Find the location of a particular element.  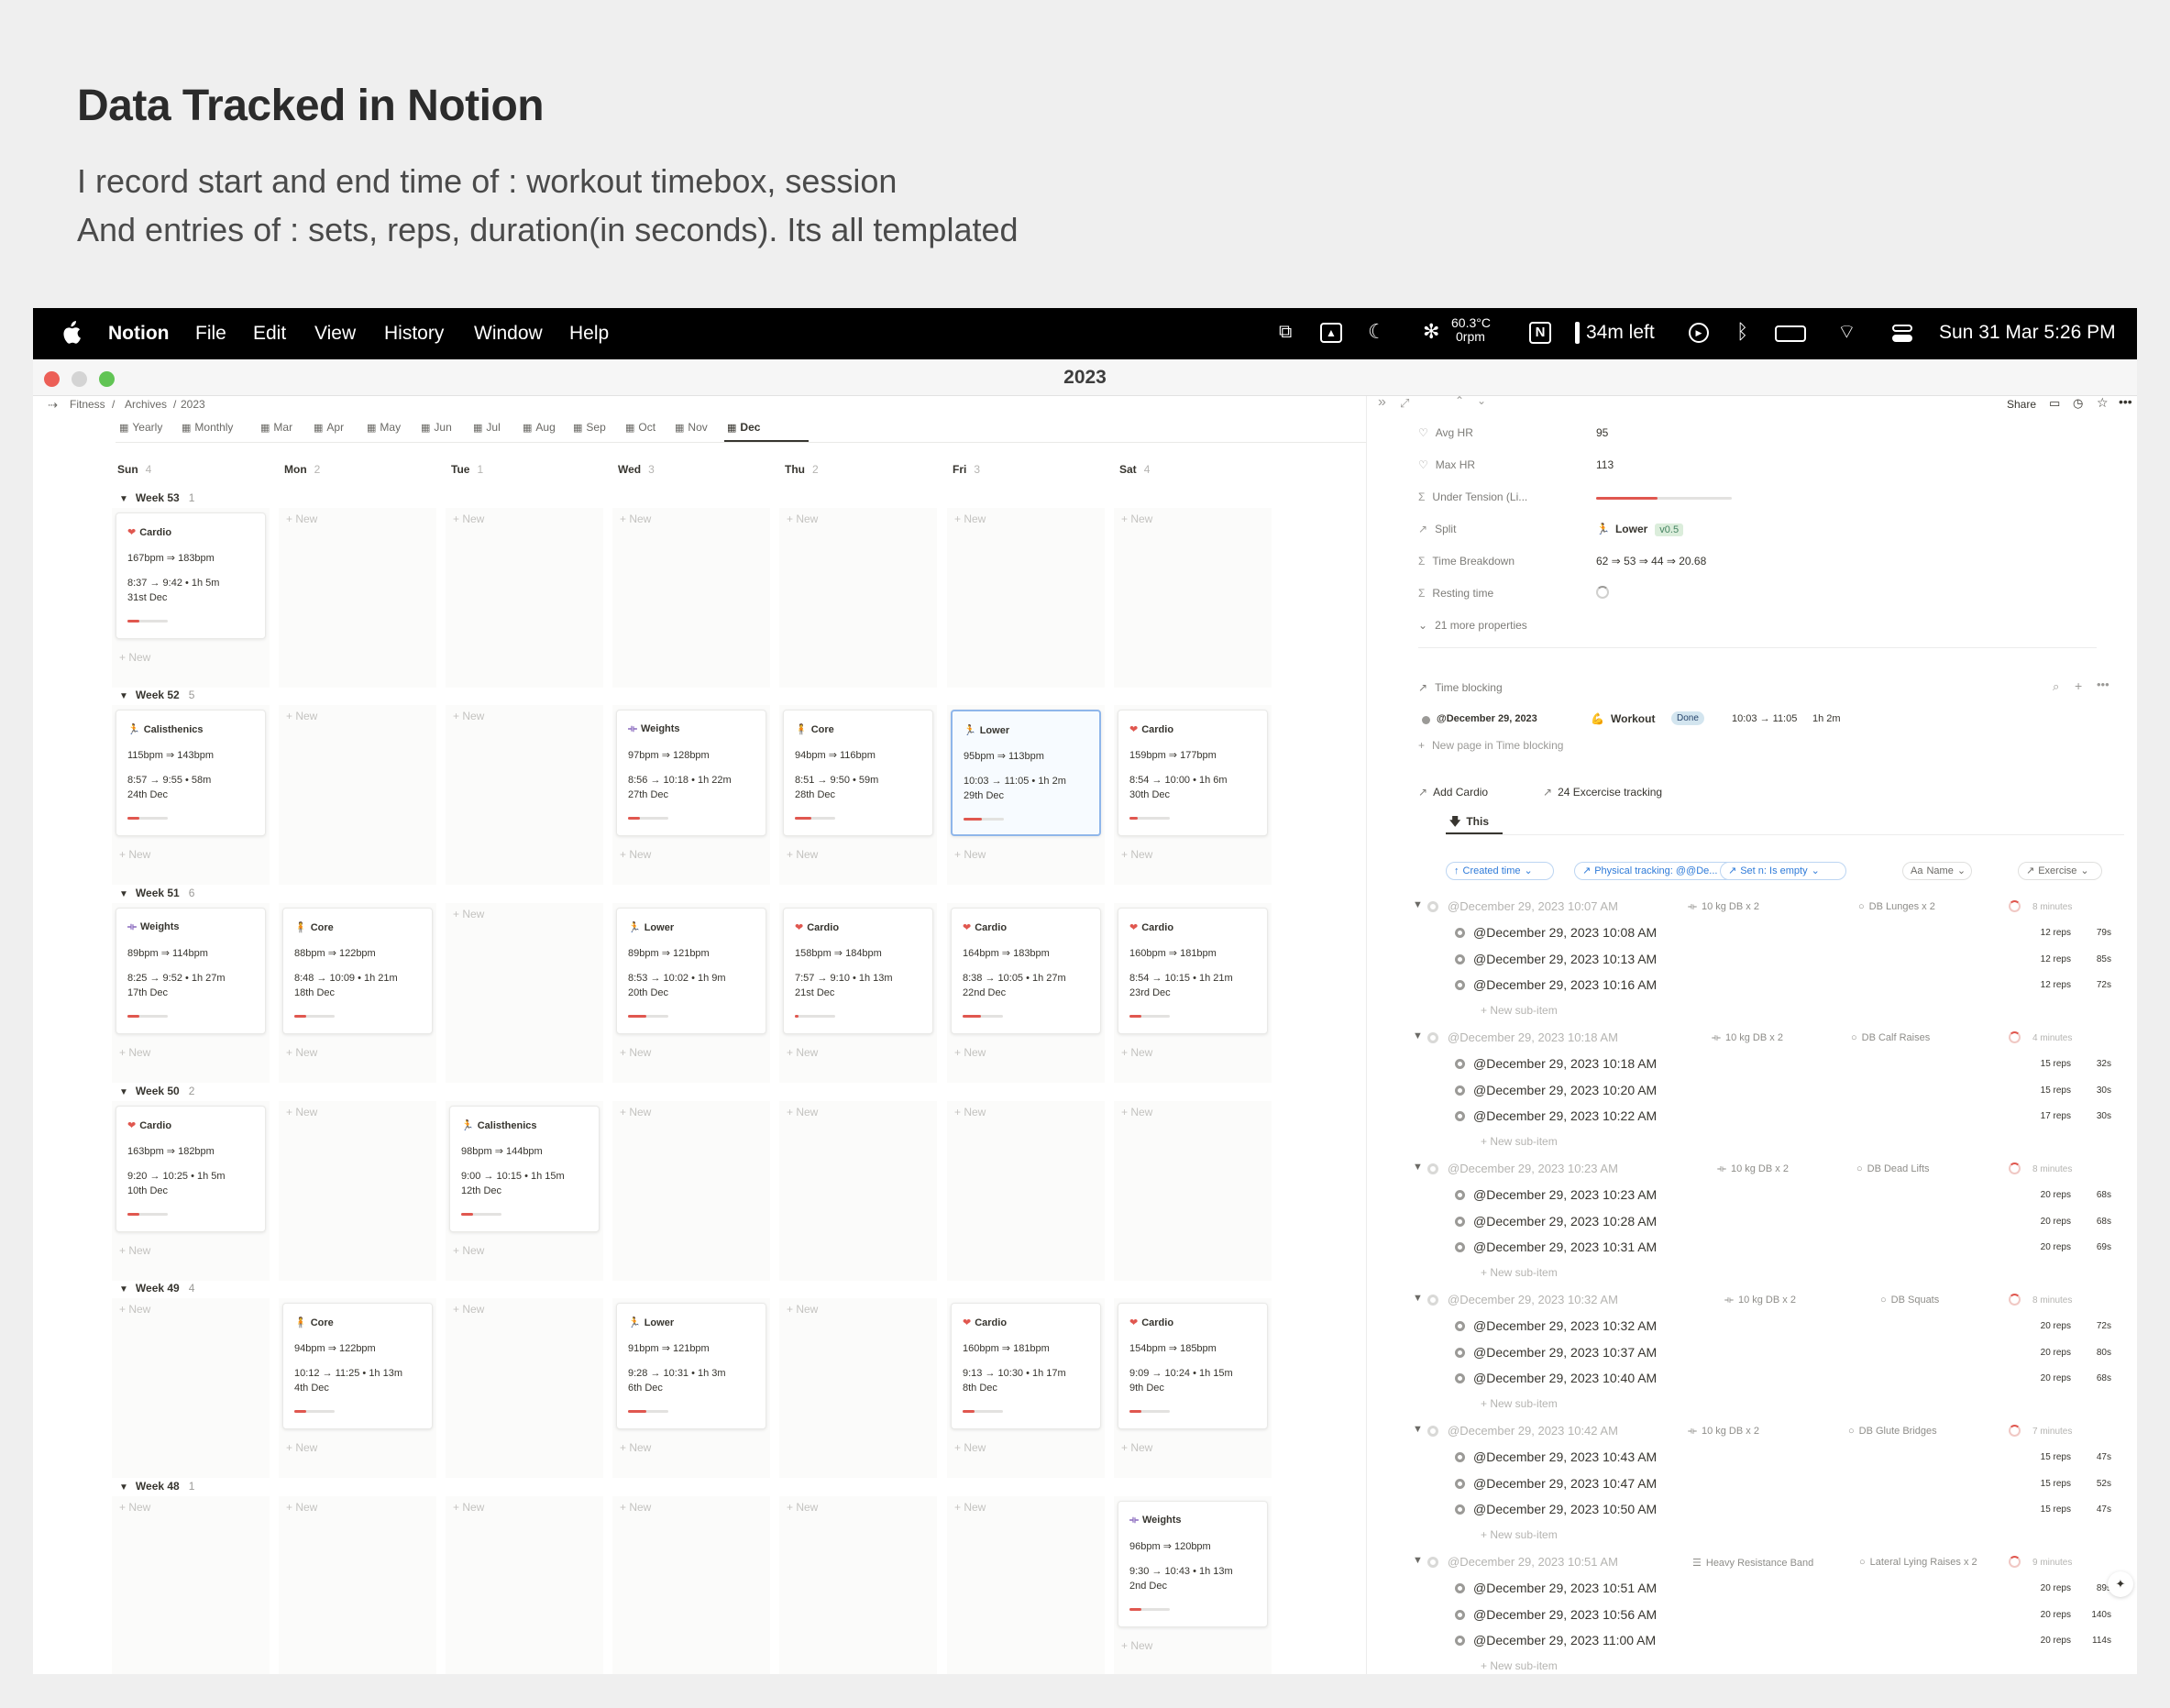

time-blocking-header: ↗ Time blocking is located at coordinates (1460, 687).